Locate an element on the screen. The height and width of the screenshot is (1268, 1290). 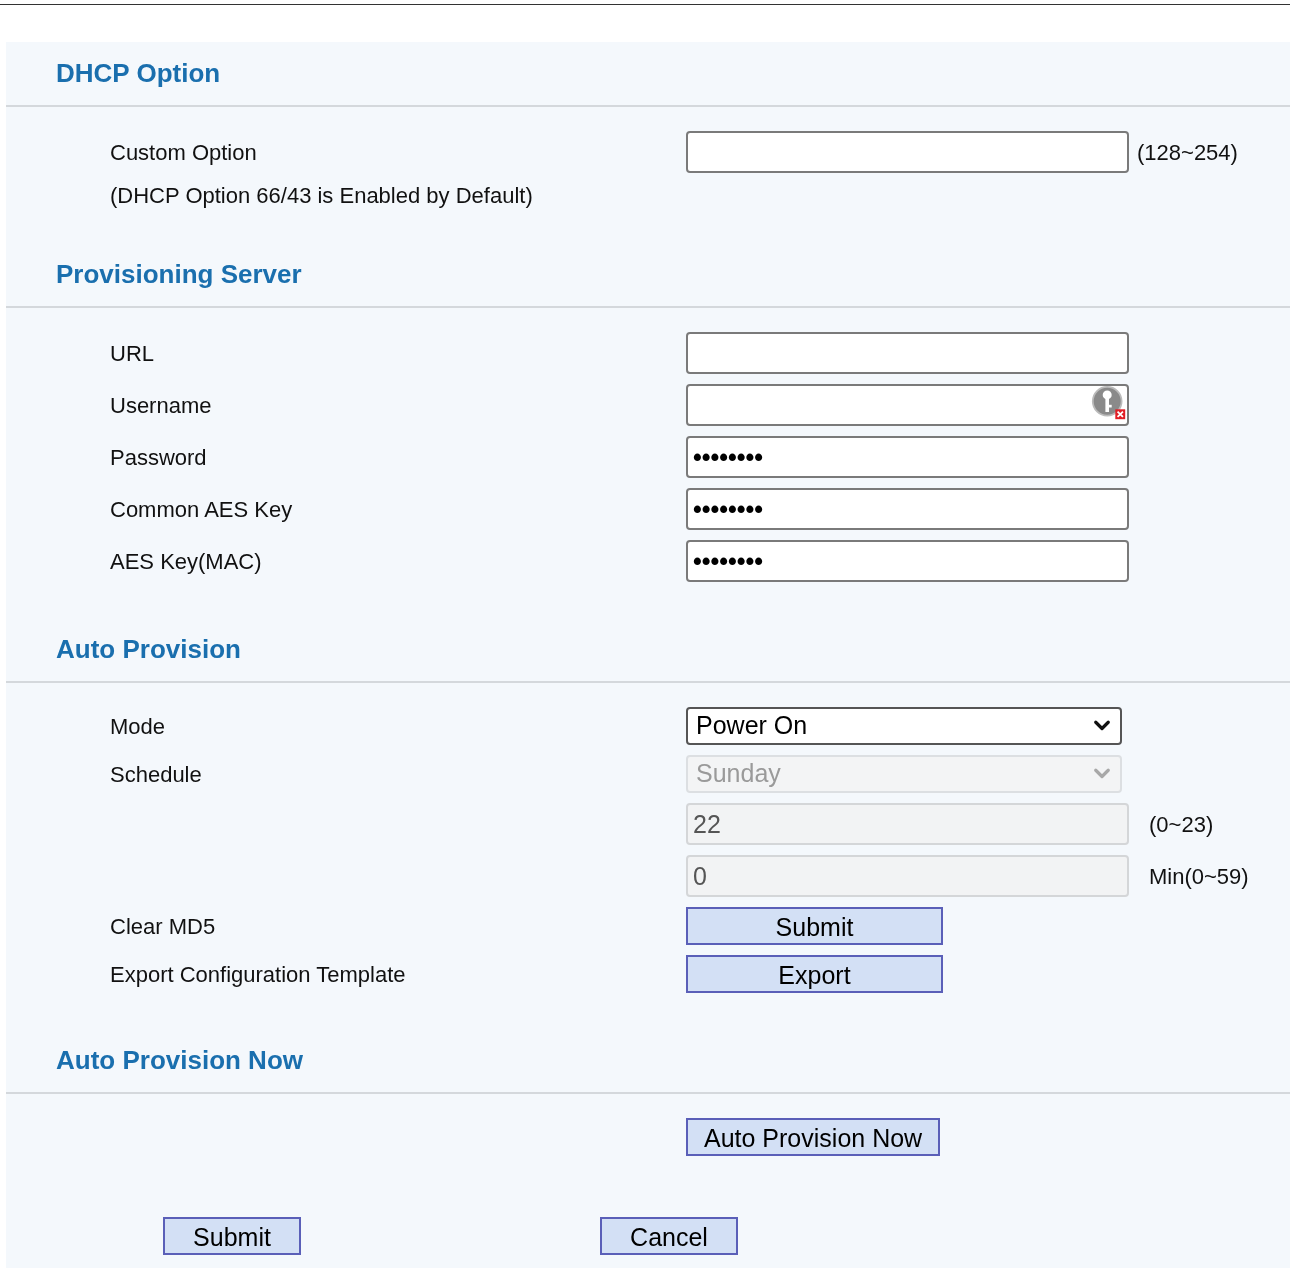
section-title: Auto Provision is located at coordinates (148, 649).